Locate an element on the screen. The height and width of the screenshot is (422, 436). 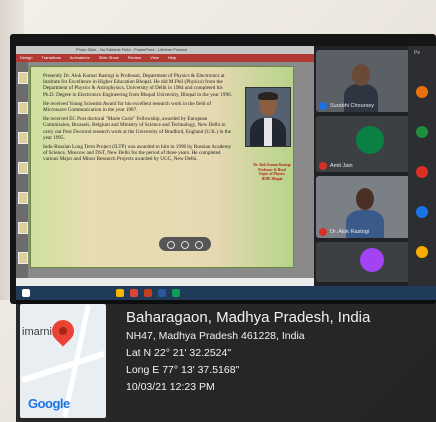
next-icon is located at coordinates (199, 245).